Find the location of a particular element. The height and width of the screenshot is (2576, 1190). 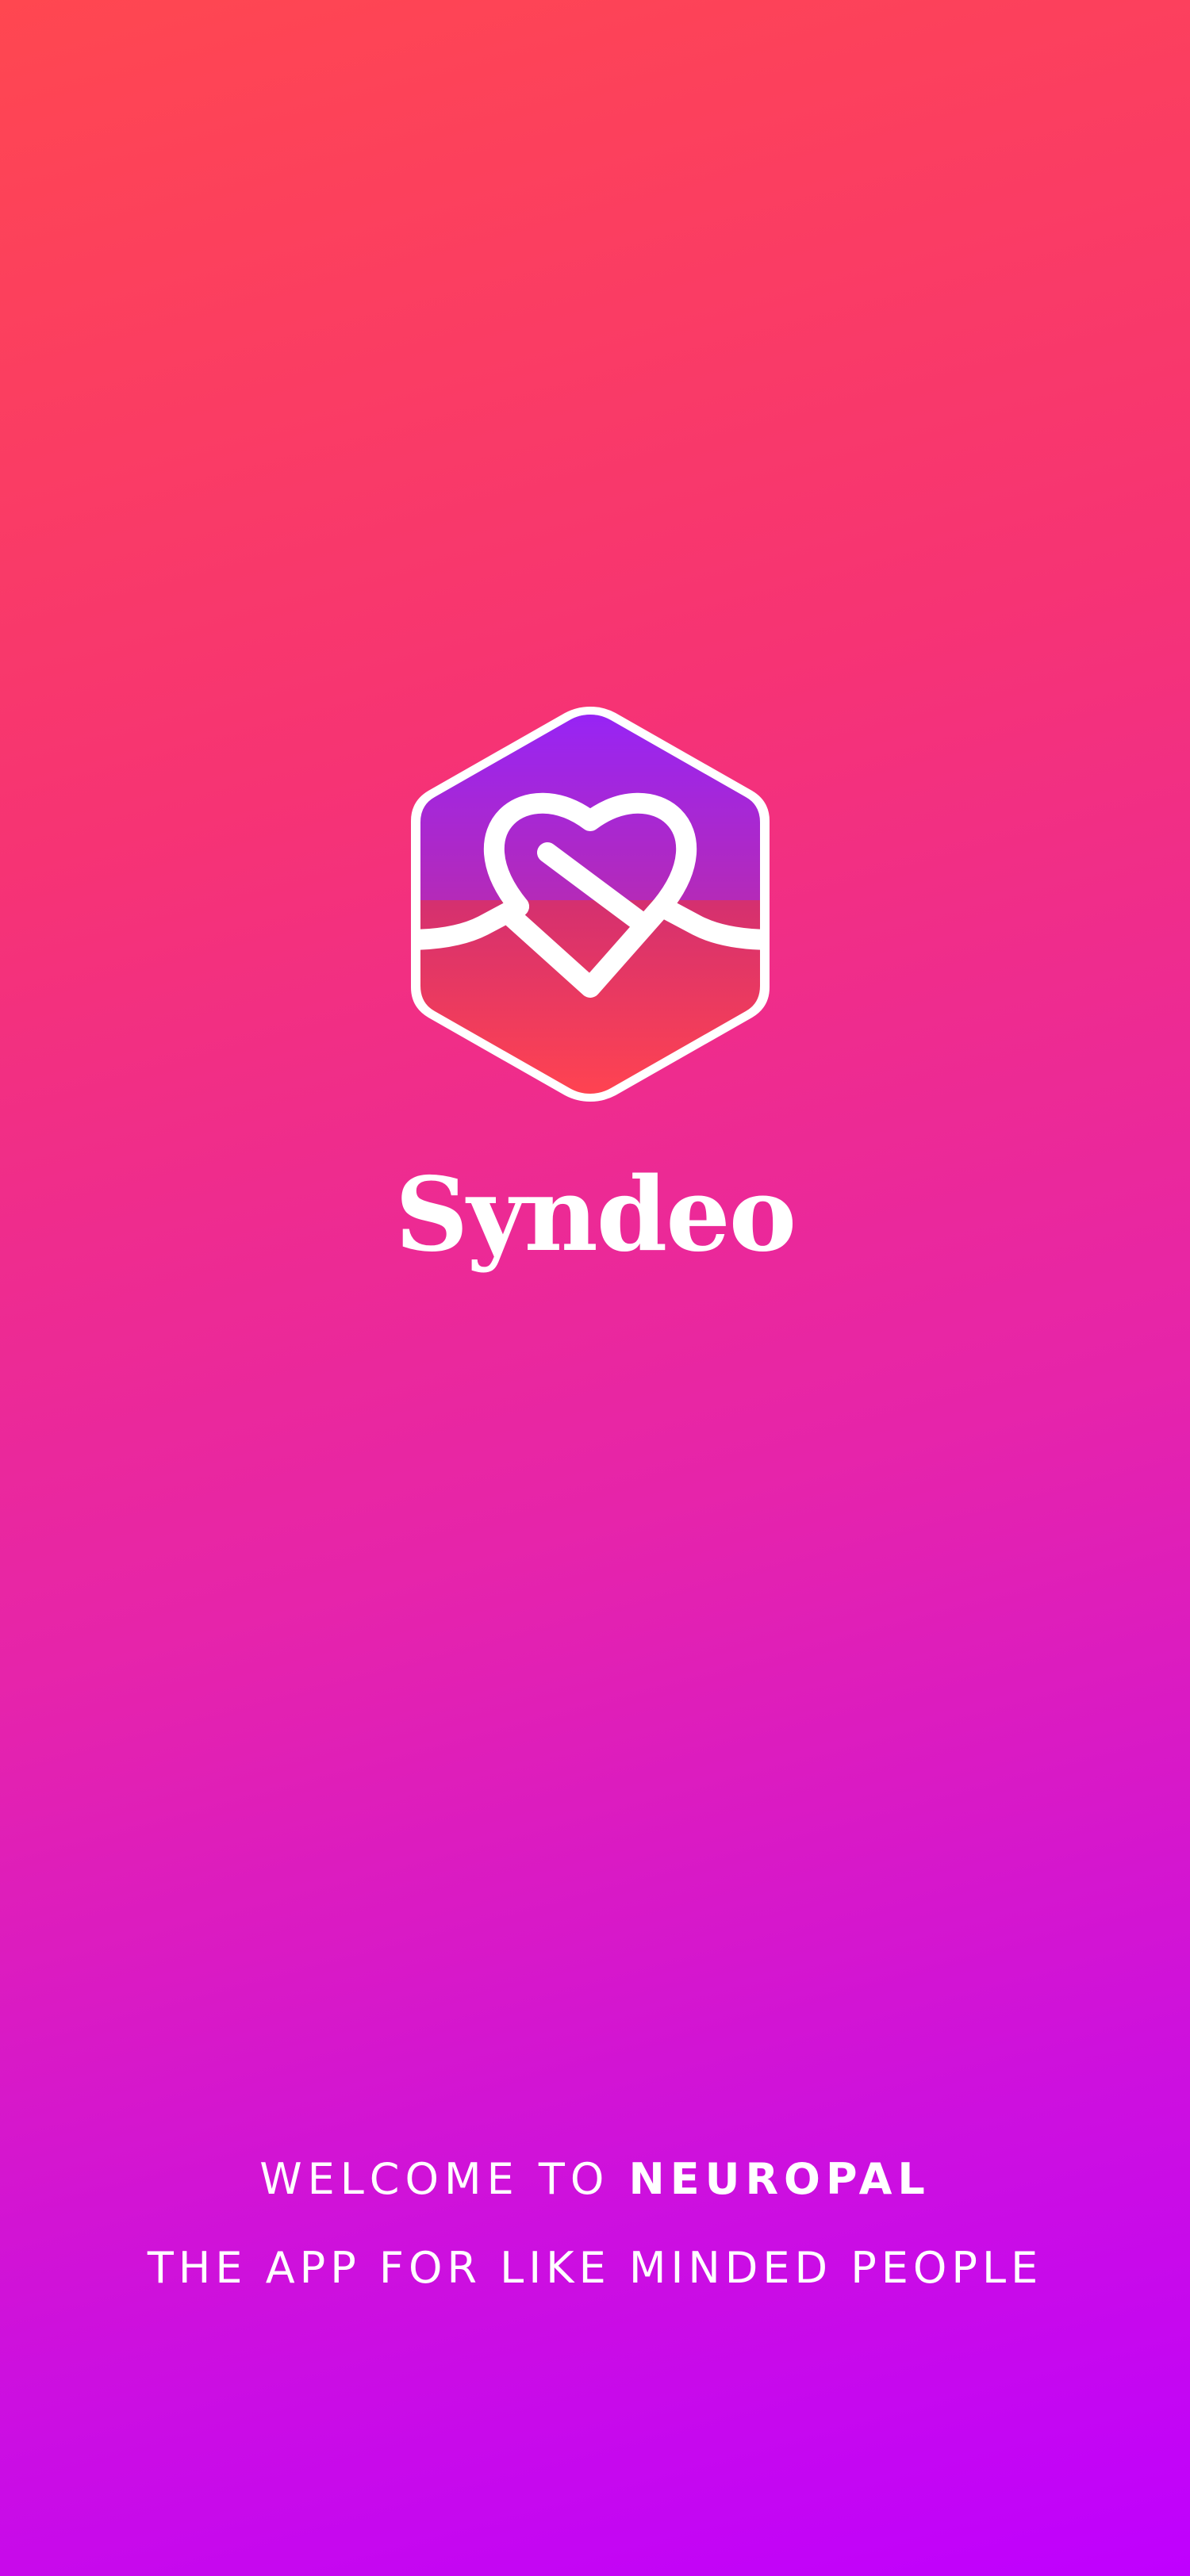

brand-name: Syndeo is located at coordinates (595, 1216).